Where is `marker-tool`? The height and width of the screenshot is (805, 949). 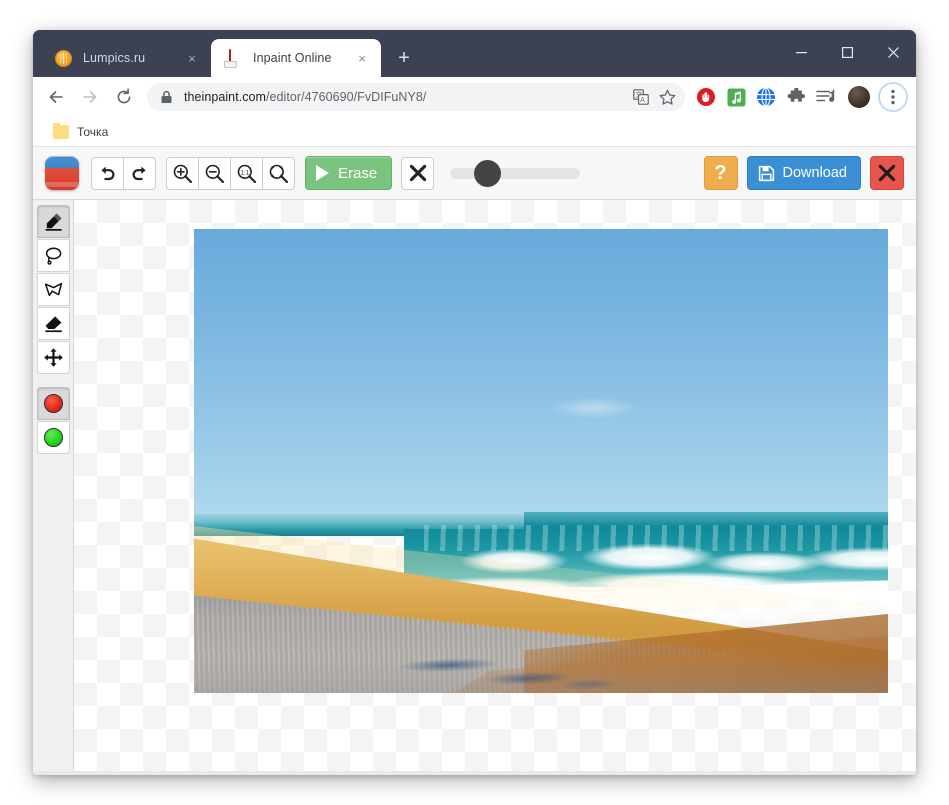 marker-tool is located at coordinates (53, 221).